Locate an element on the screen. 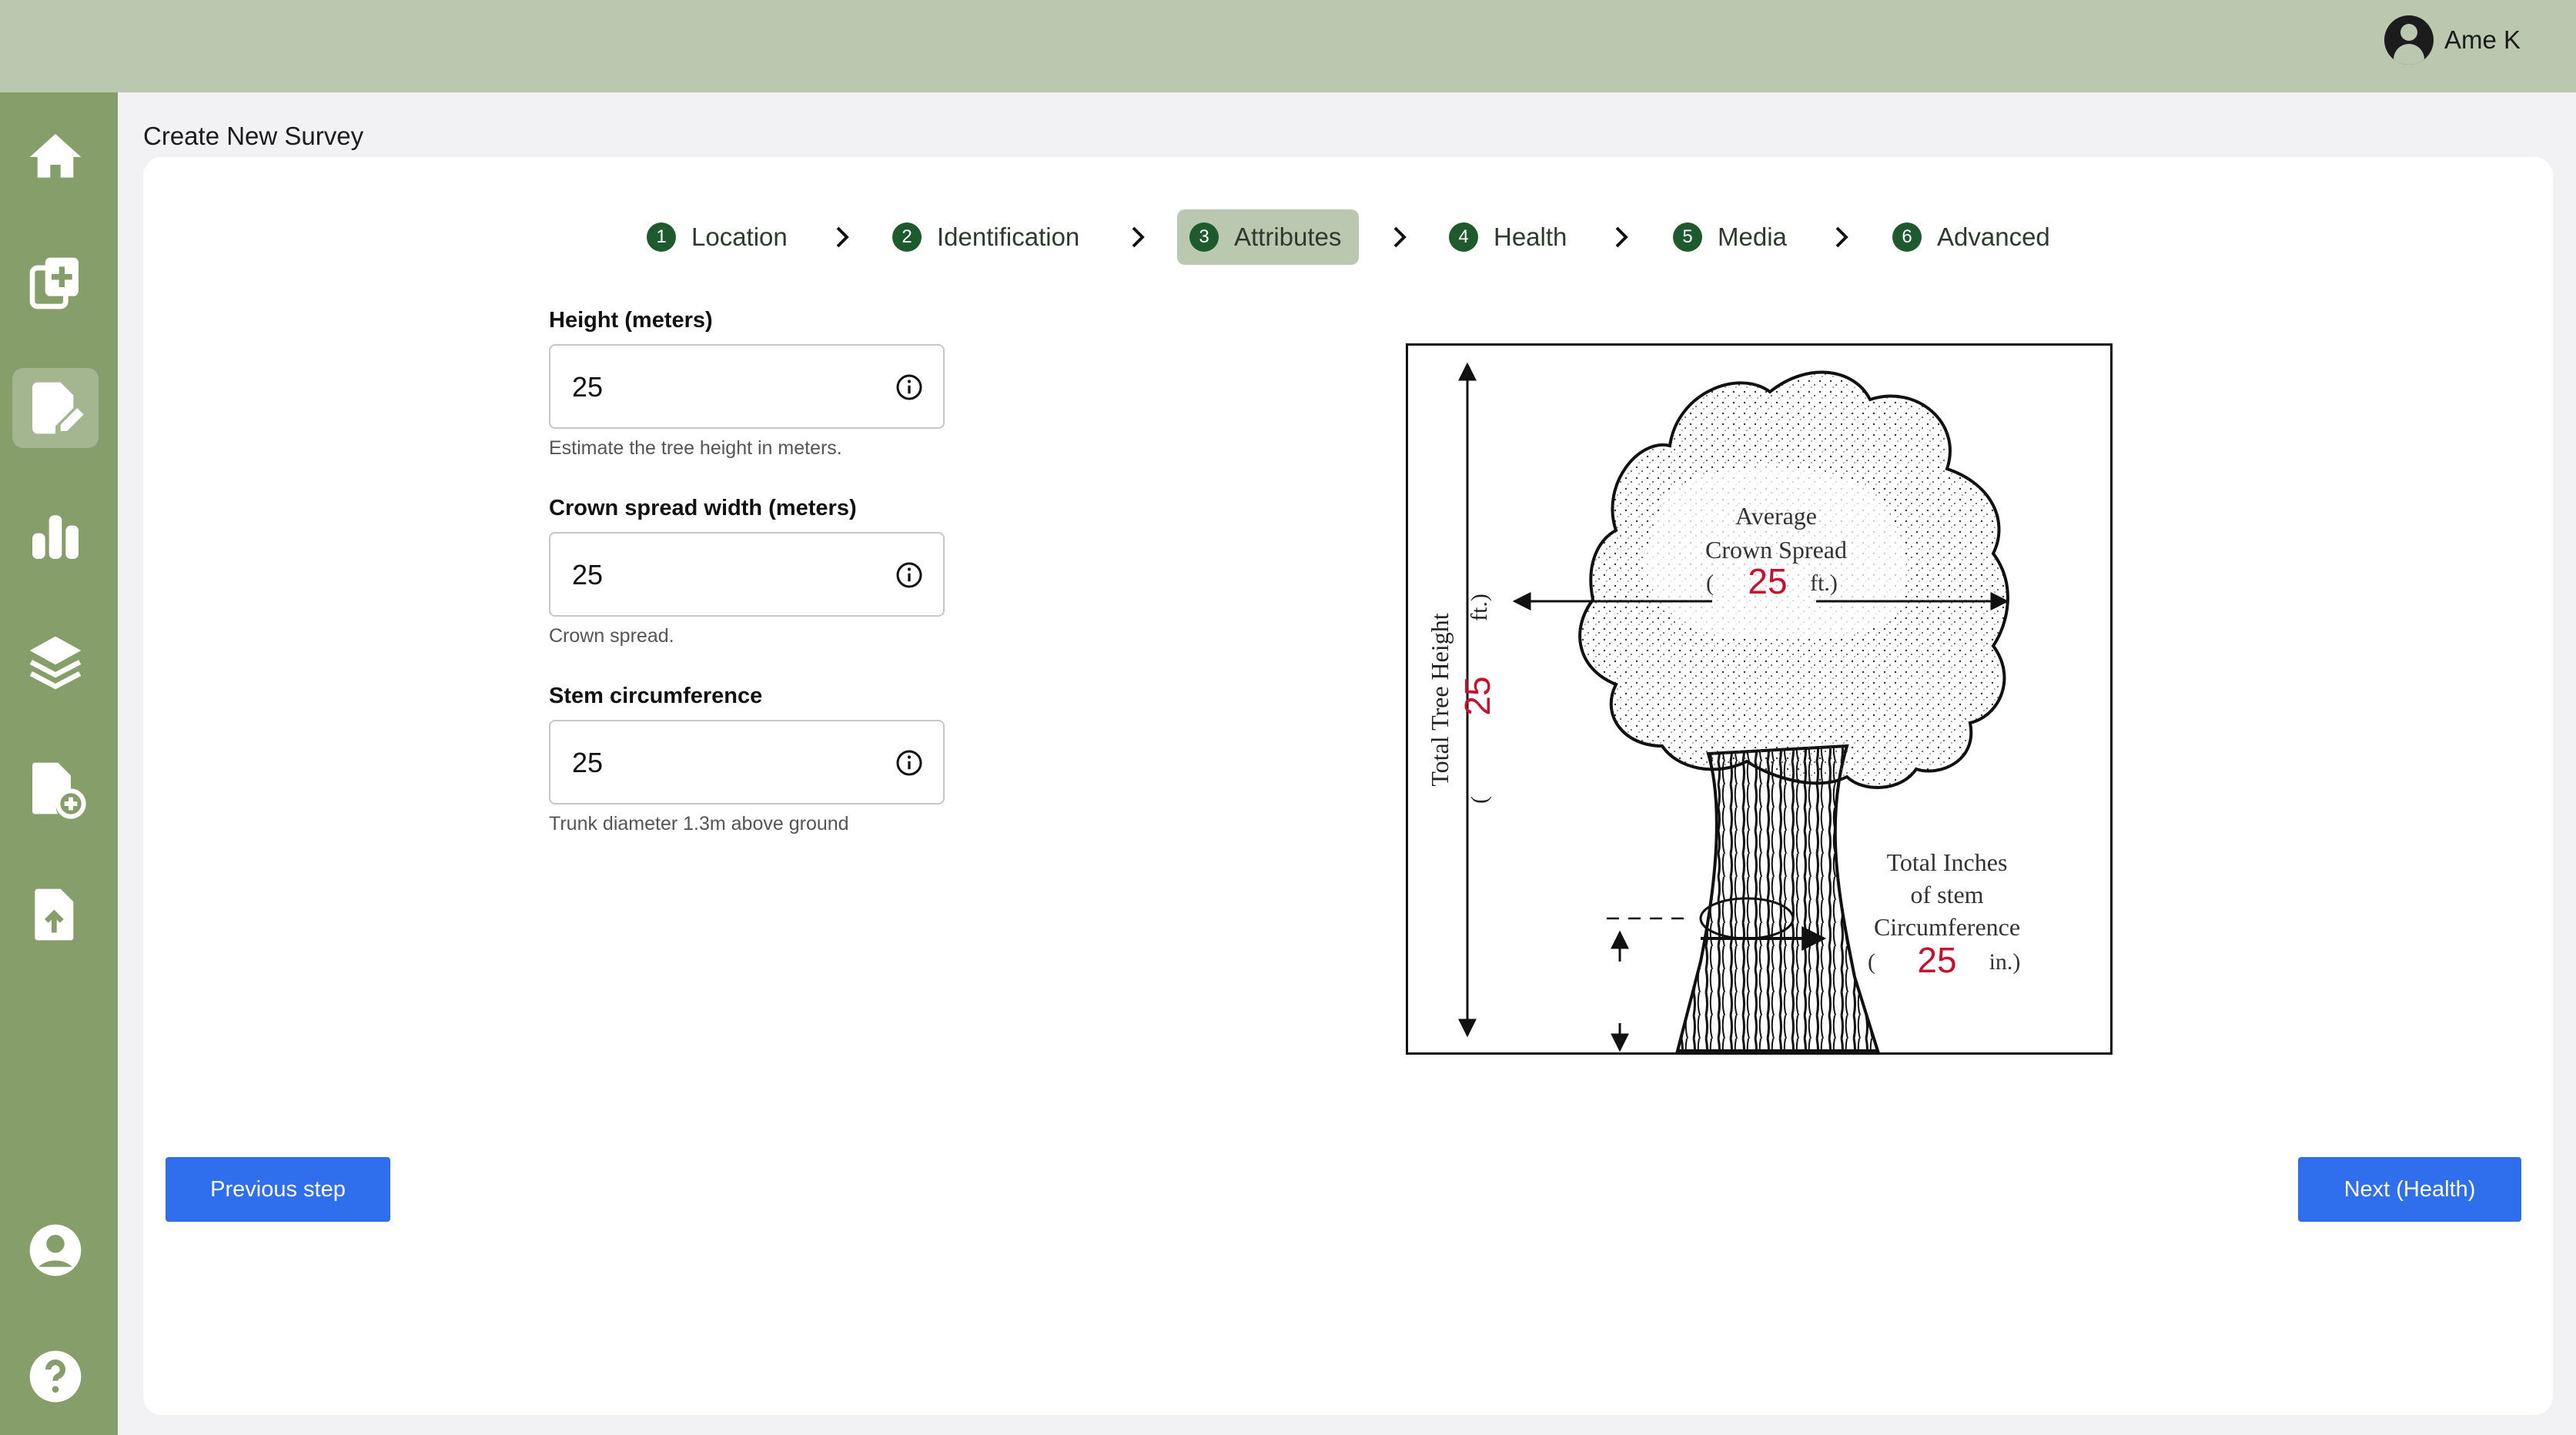  stem-circumference-label: Stem circumference is located at coordinates (656, 696).